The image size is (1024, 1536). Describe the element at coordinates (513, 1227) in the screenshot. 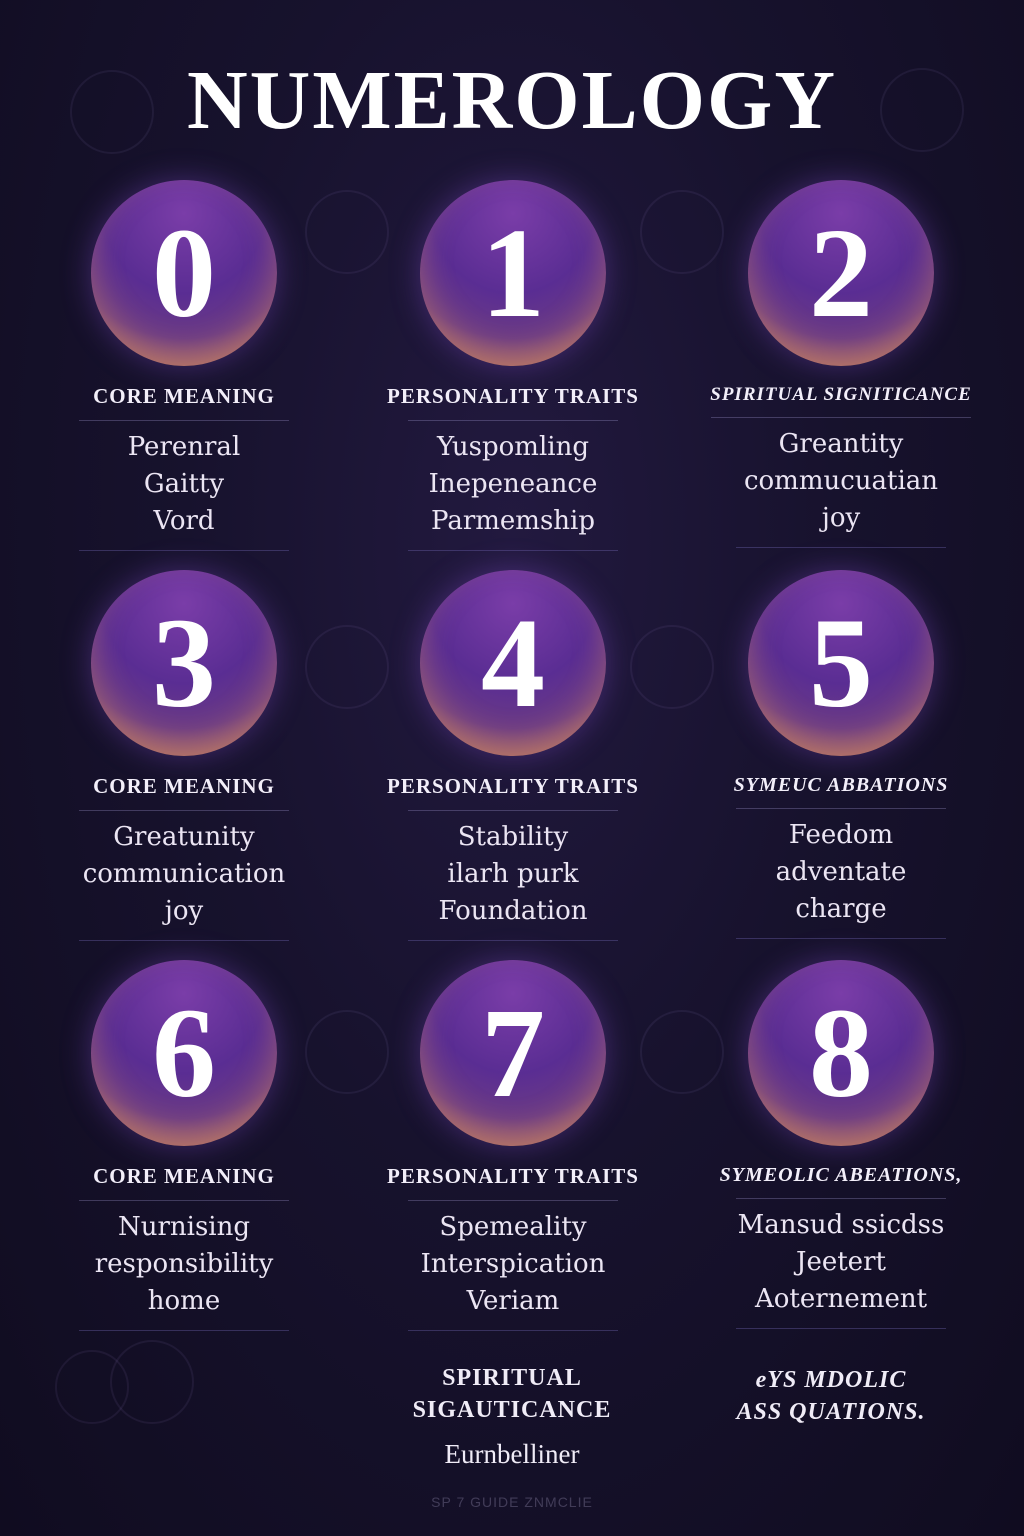

I see `card-line: Spemeality` at that location.